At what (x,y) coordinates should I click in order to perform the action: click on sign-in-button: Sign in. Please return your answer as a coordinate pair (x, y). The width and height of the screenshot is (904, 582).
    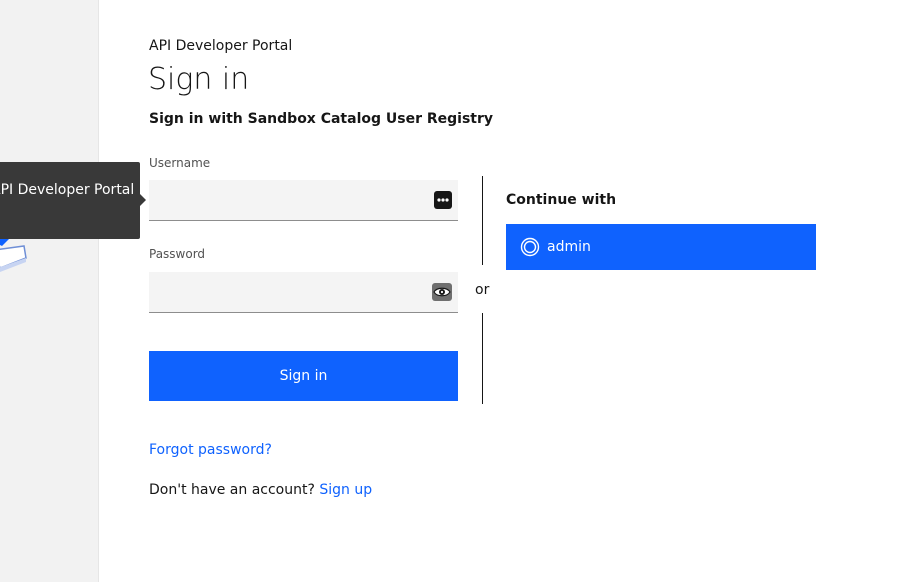
    Looking at the image, I should click on (303, 376).